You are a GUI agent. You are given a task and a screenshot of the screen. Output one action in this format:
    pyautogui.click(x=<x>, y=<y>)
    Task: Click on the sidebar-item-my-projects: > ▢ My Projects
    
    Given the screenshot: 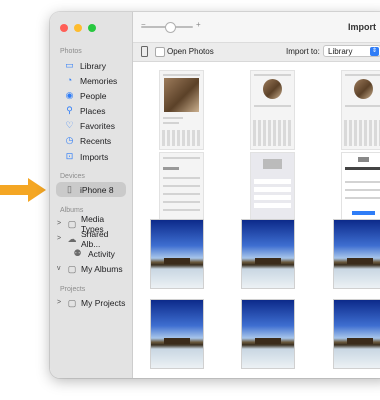 What is the action you would take?
    pyautogui.click(x=91, y=302)
    